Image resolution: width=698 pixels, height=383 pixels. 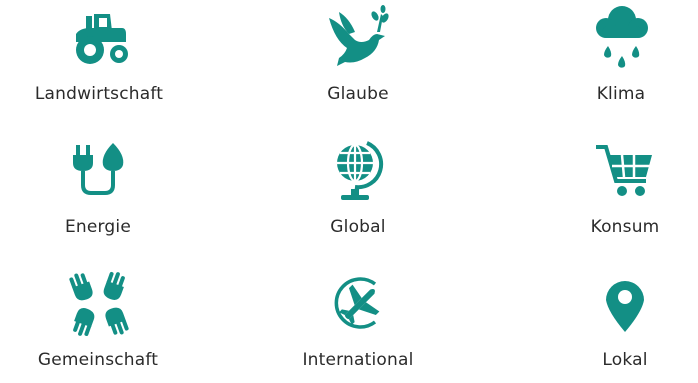 I want to click on category-lokal: Lokal, so click(x=611, y=320).